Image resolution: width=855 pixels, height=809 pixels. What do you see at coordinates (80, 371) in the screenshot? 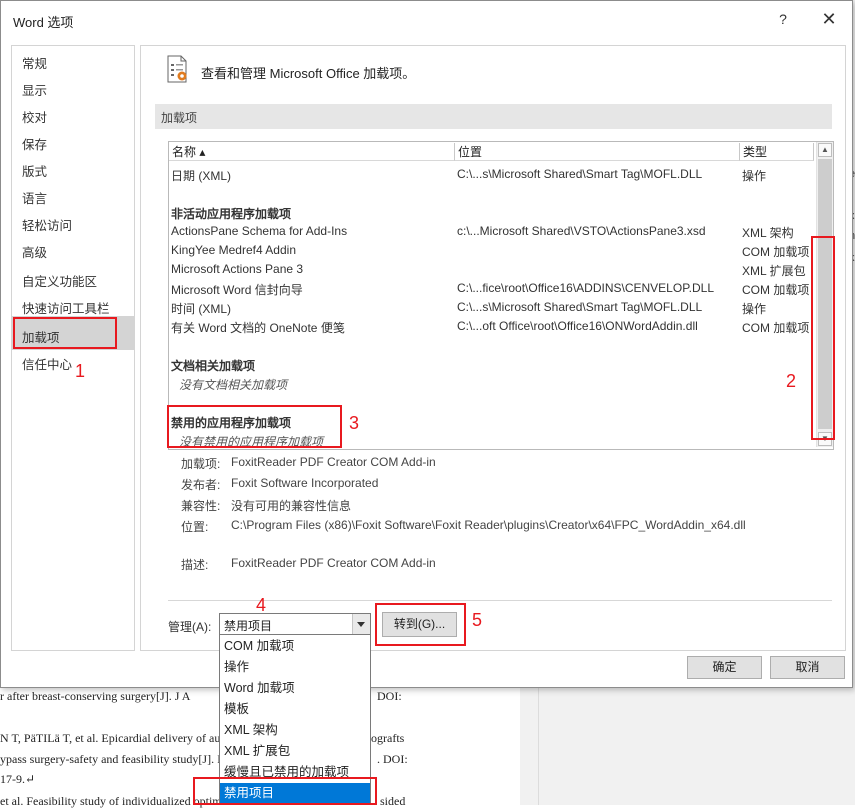
I see `annotation-number-1: 1` at bounding box center [80, 371].